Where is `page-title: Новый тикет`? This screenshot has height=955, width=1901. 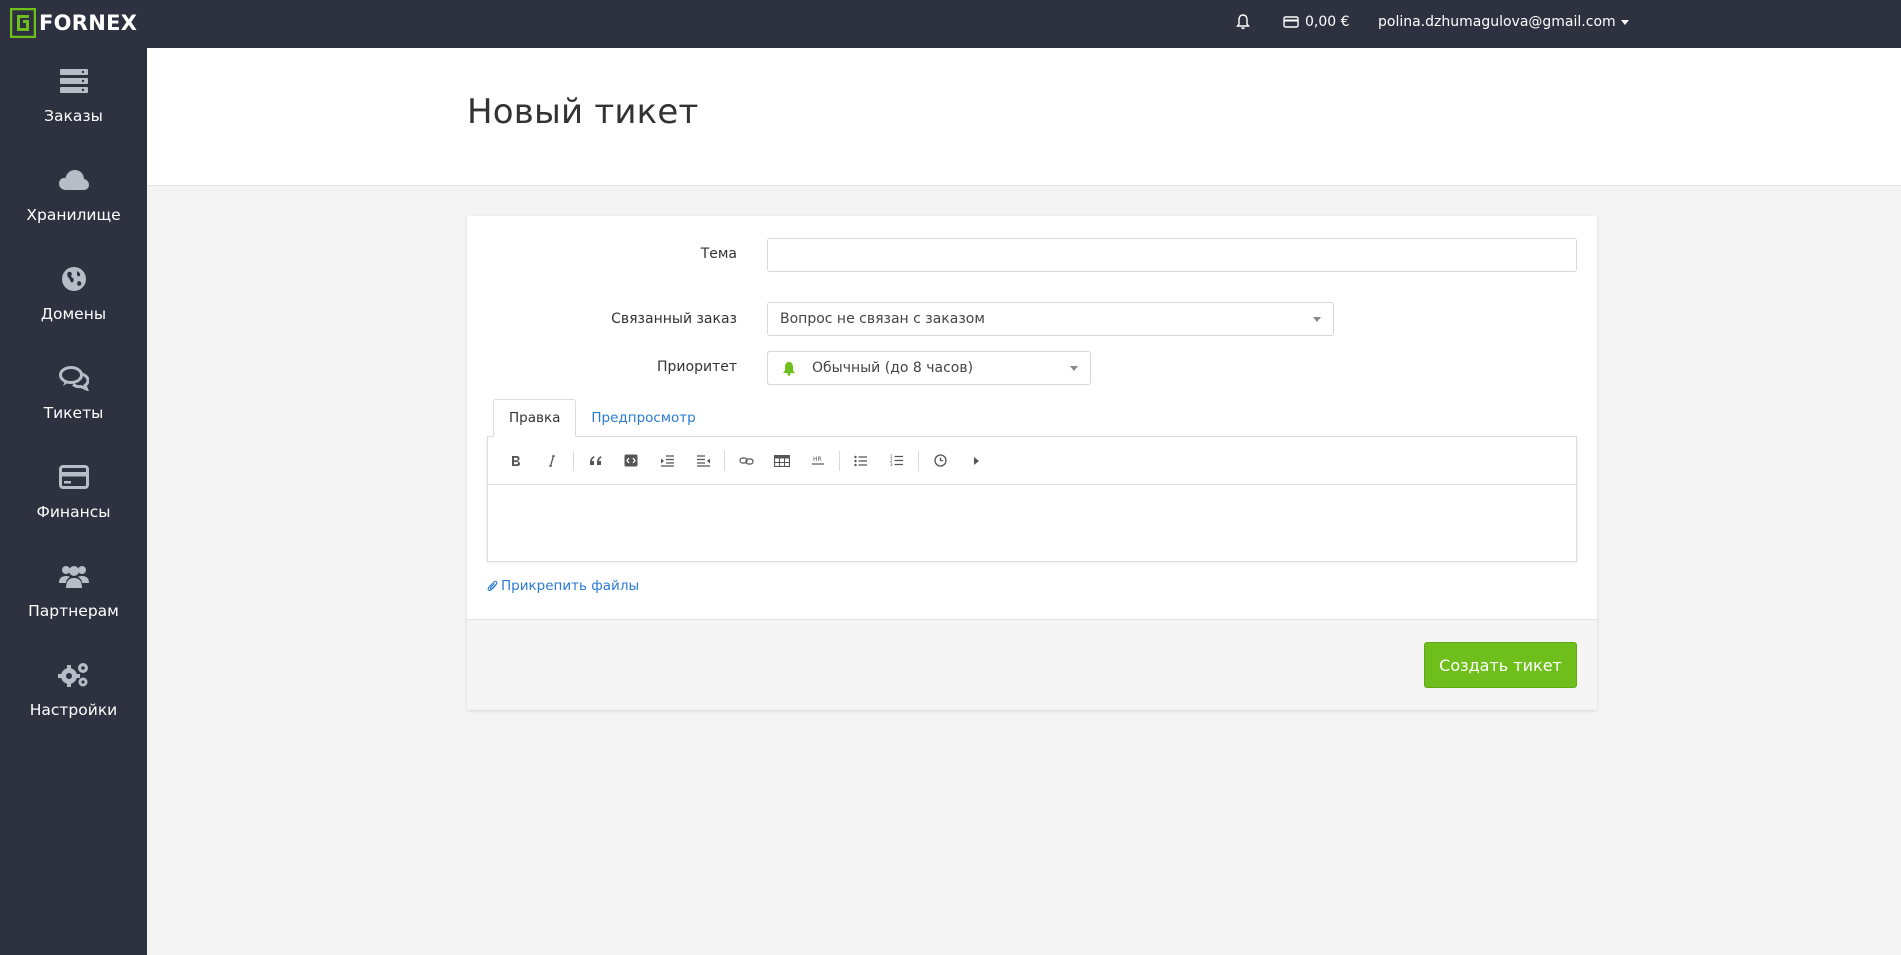
page-title: Новый тикет is located at coordinates (583, 112).